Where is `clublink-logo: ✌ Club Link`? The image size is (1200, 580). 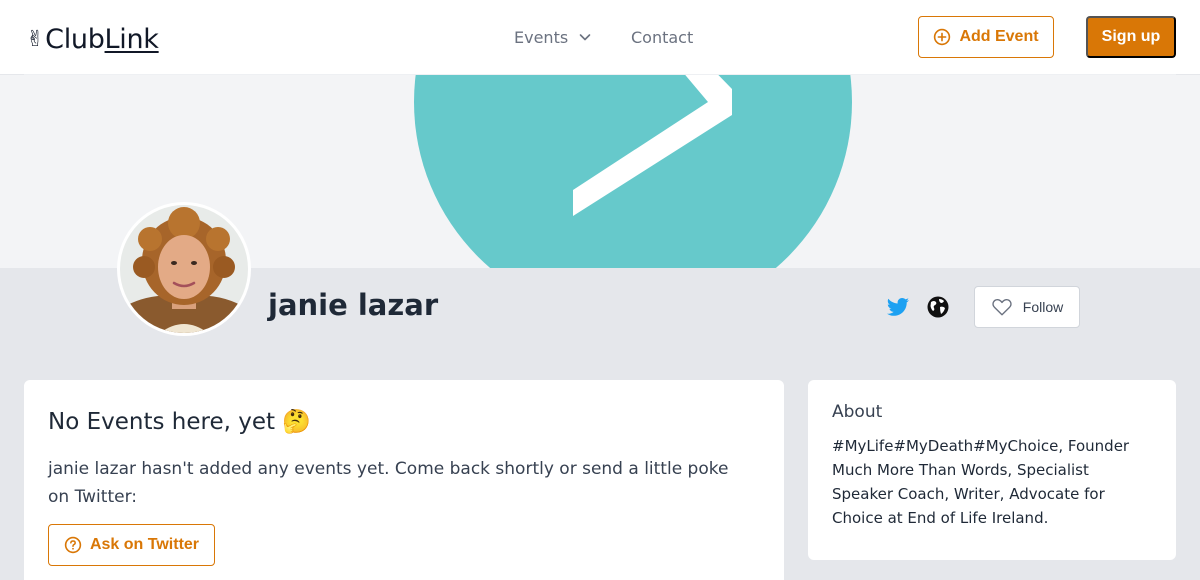 clublink-logo: ✌ Club Link is located at coordinates (92, 39).